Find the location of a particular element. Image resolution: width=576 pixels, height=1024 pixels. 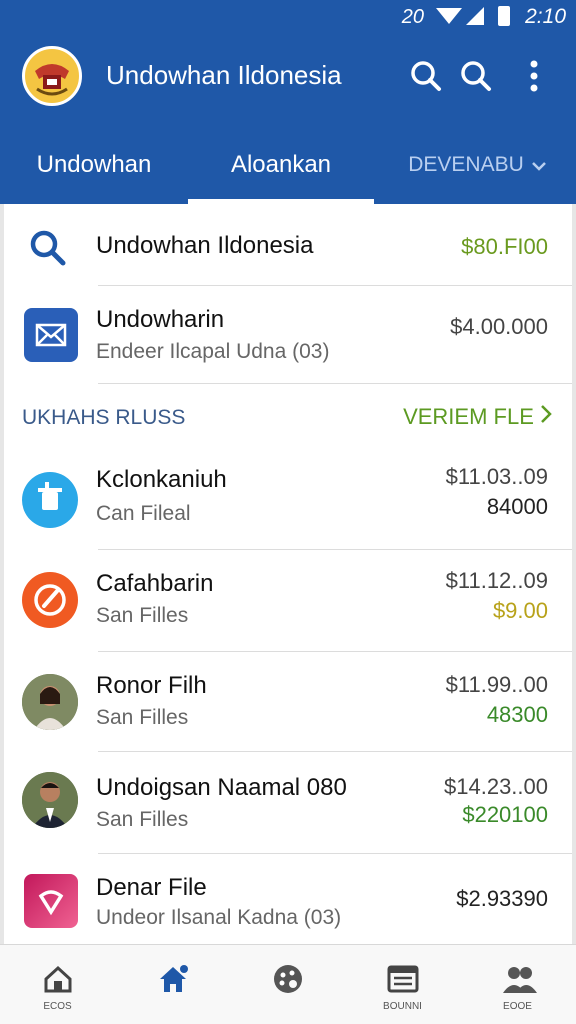

app-icon is located at coordinates (51, 901).